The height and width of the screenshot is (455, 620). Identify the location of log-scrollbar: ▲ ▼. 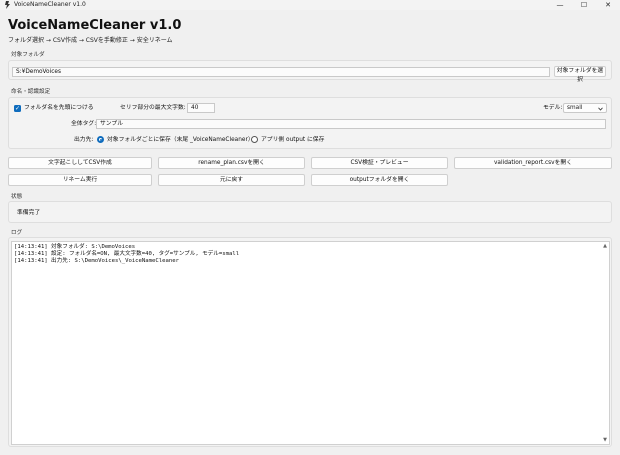
(605, 343).